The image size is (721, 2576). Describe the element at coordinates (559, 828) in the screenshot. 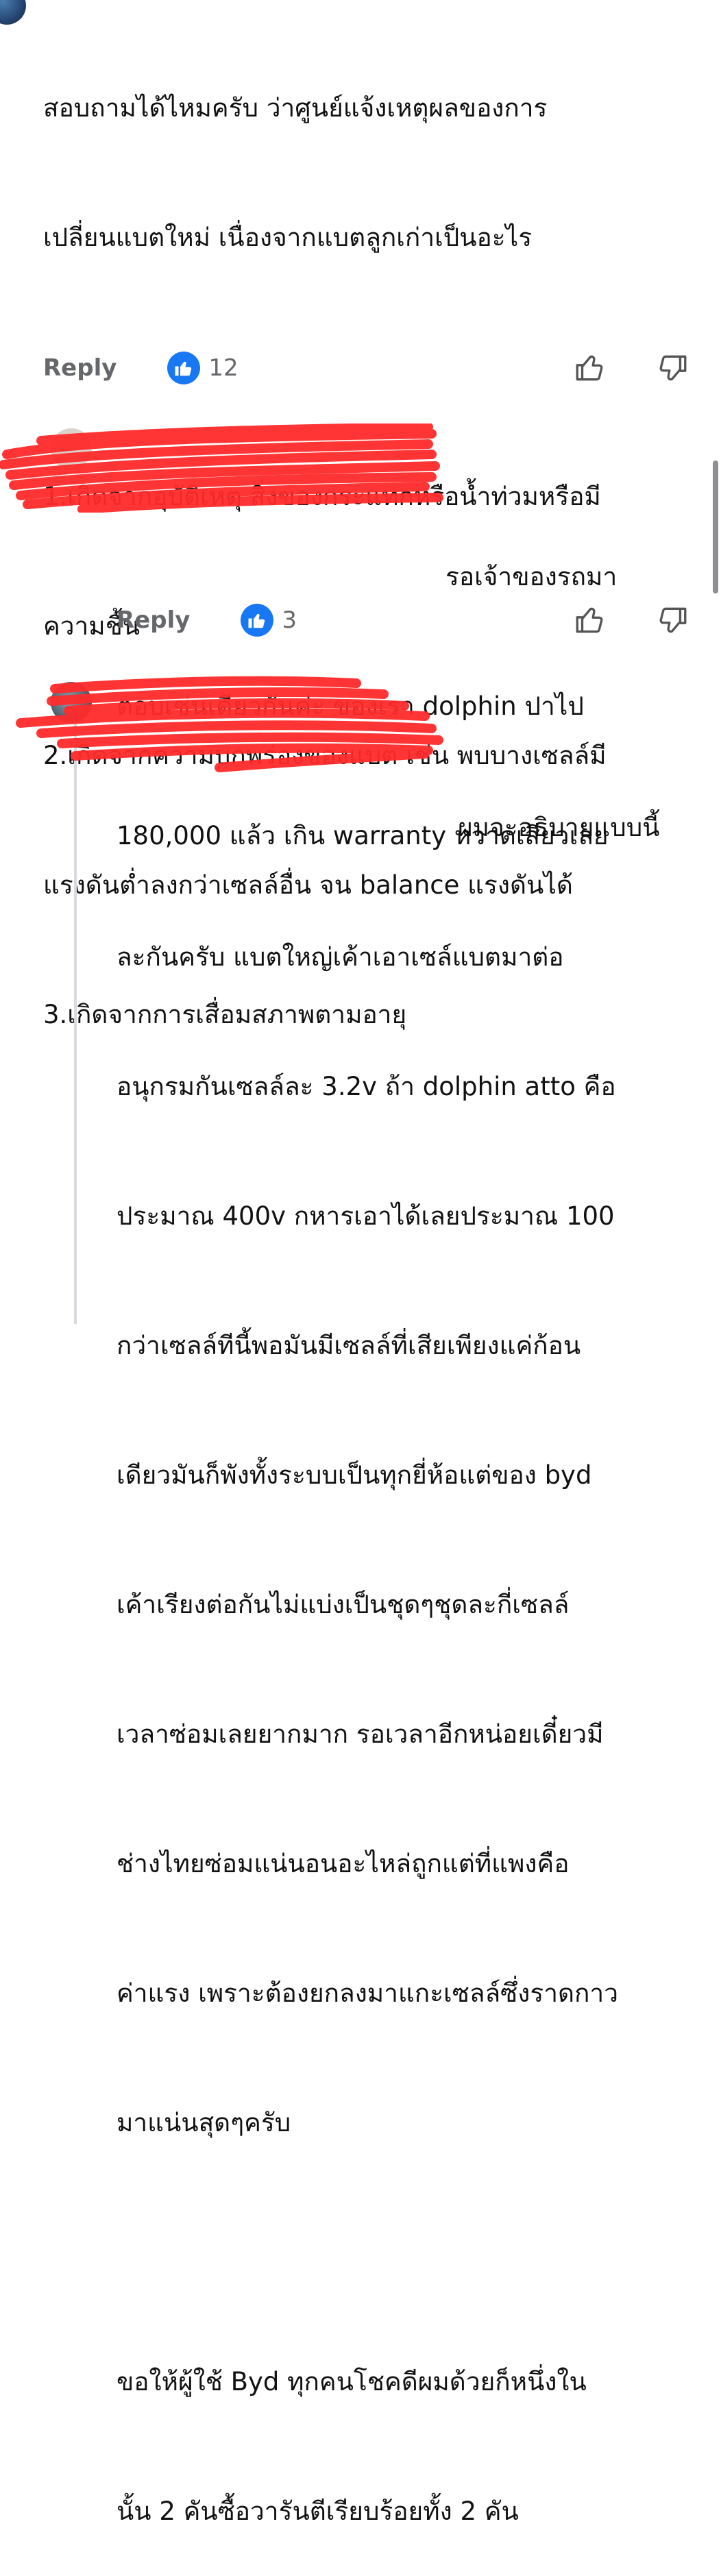

I see `comment-line: ผมจะอธิบายแบบนี้` at that location.